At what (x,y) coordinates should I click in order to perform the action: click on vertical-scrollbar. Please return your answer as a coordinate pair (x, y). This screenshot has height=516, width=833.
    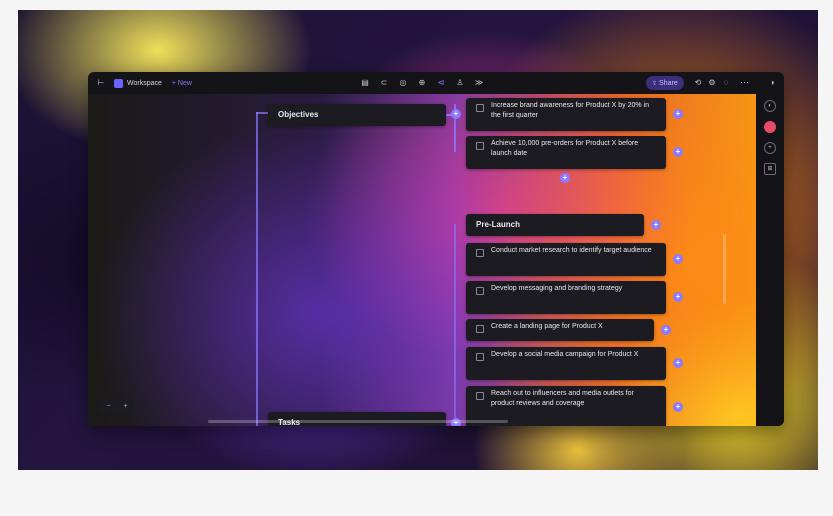
    Looking at the image, I should click on (724, 269).